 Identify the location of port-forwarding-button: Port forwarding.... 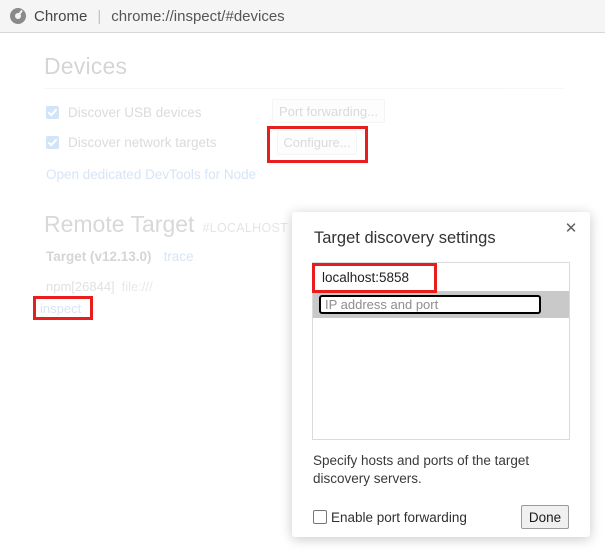
(328, 111).